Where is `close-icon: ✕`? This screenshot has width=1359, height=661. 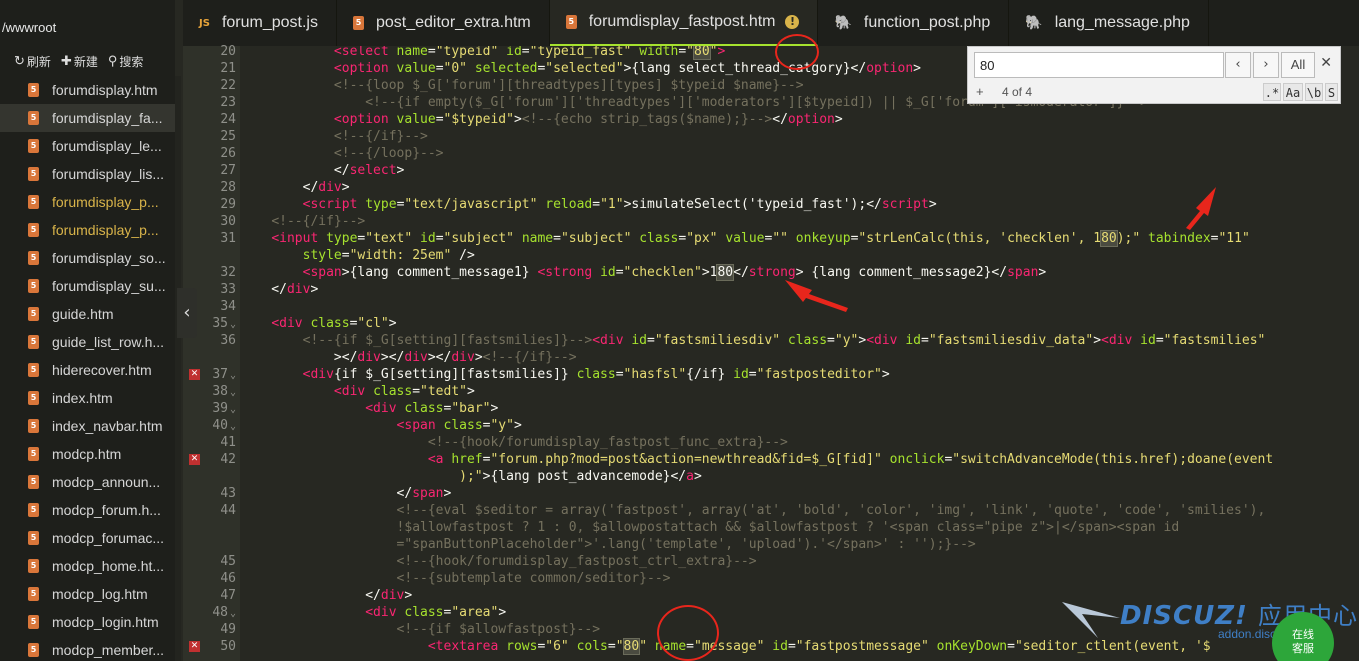
close-icon: ✕ is located at coordinates (1326, 63).